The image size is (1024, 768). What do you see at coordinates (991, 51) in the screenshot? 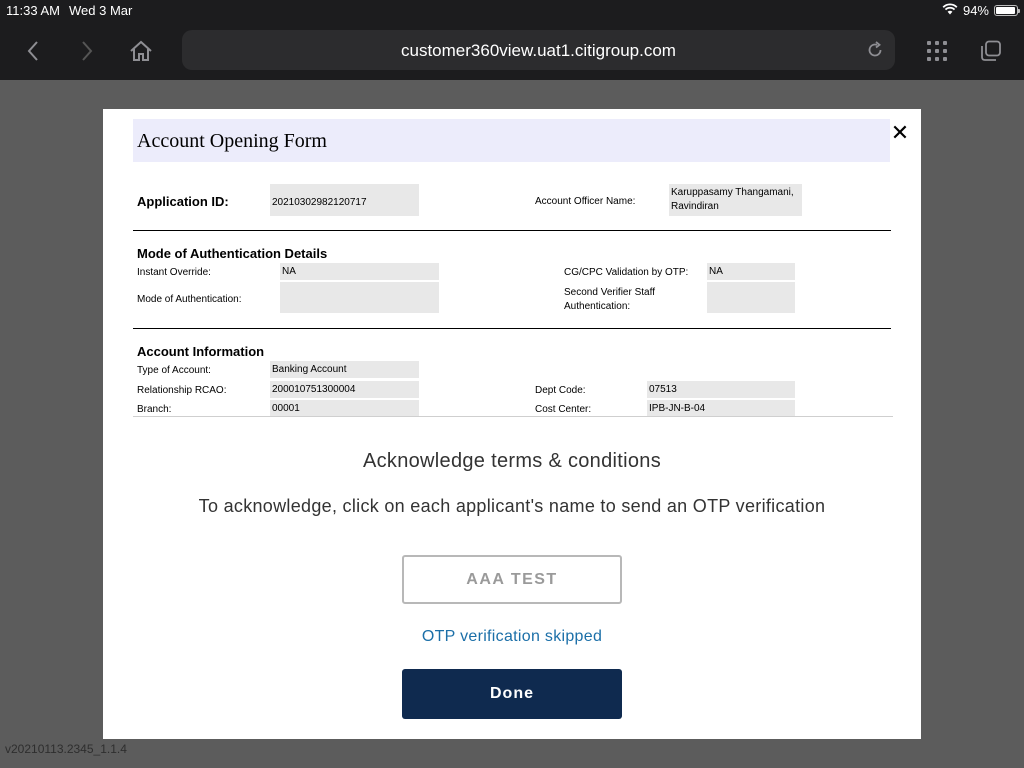
I see `tabs-icon` at bounding box center [991, 51].